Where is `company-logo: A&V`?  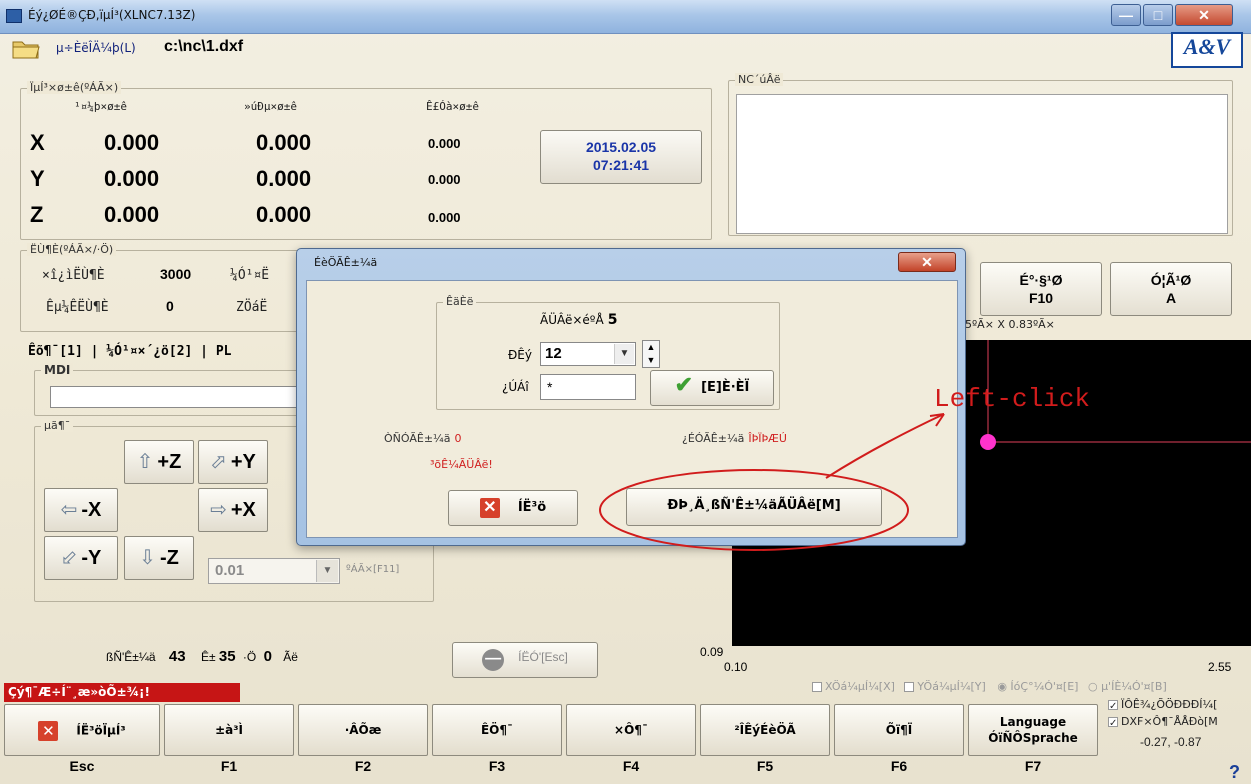
company-logo: A&V is located at coordinates (1207, 50).